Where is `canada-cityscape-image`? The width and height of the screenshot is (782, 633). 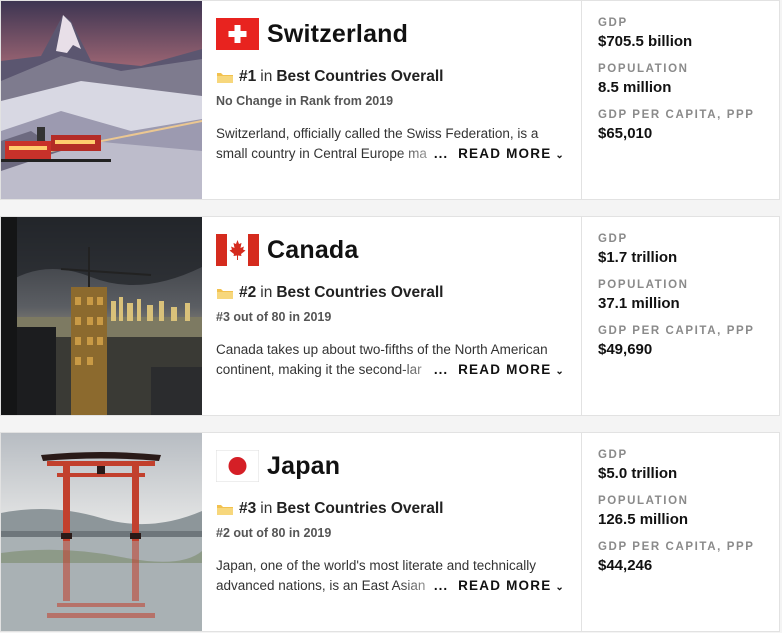 canada-cityscape-image is located at coordinates (101, 316).